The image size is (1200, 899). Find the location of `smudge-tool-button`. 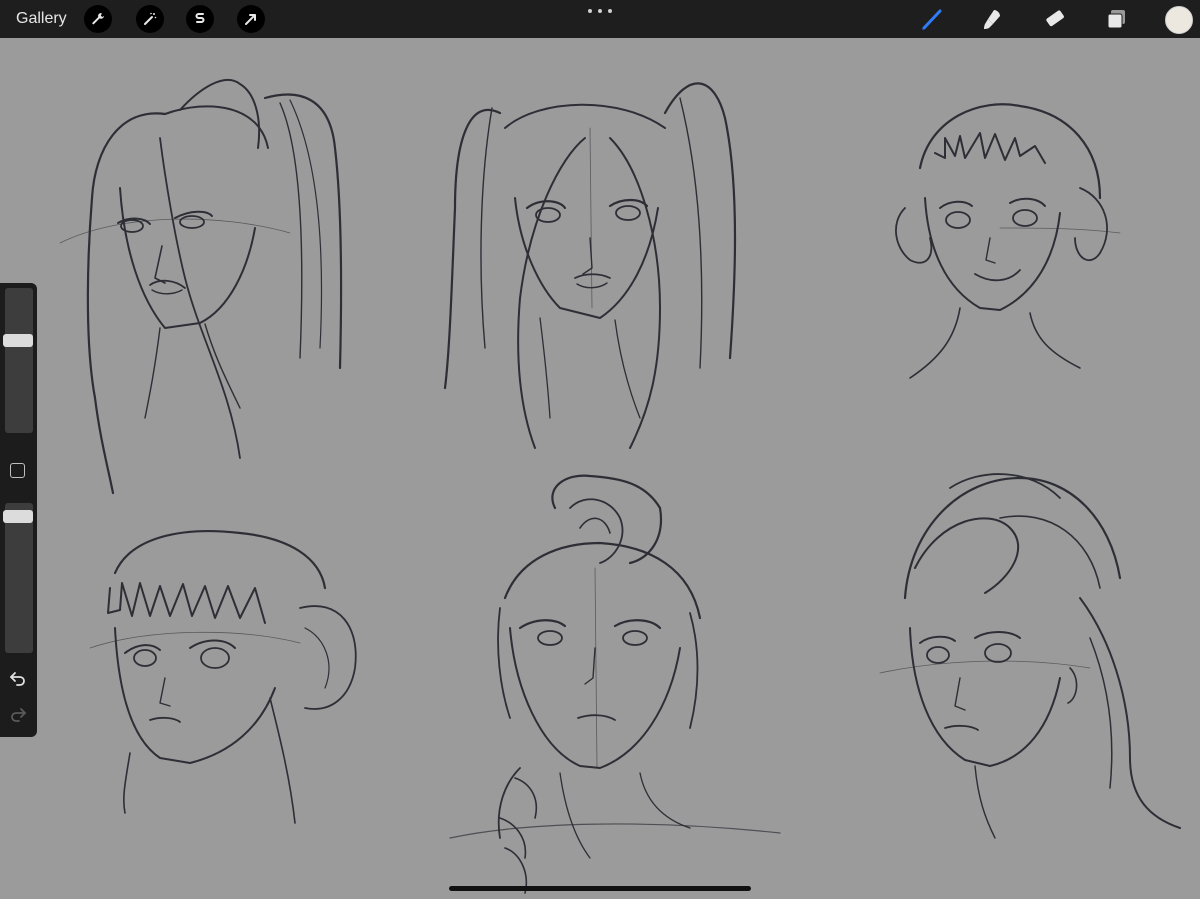

smudge-tool-button is located at coordinates (993, 19).